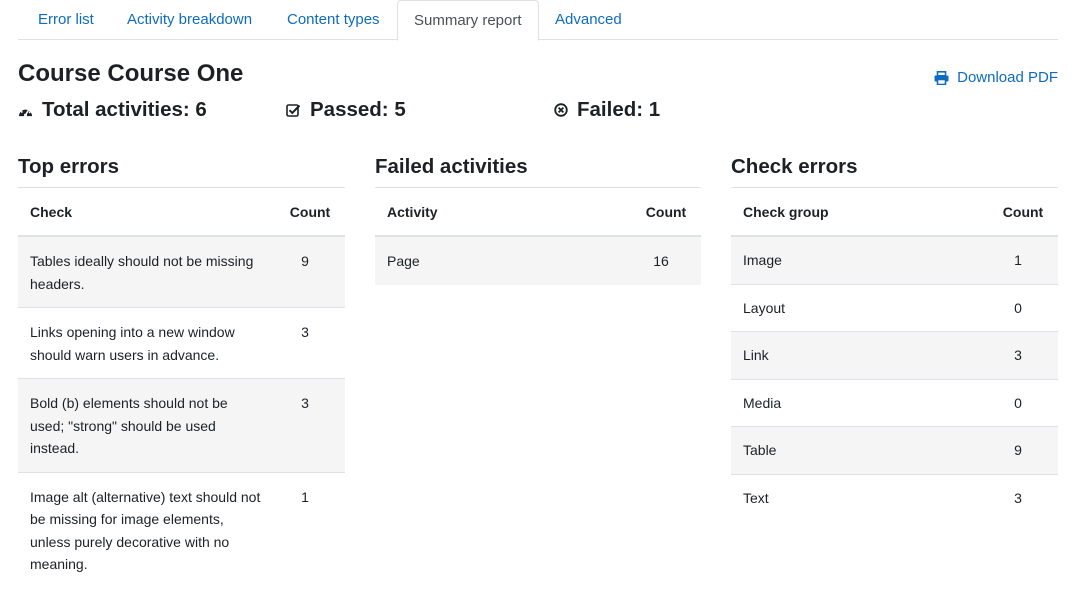 Image resolution: width=1077 pixels, height=598 pixels. Describe the element at coordinates (66, 20) in the screenshot. I see `tab-error-list: Error list` at that location.